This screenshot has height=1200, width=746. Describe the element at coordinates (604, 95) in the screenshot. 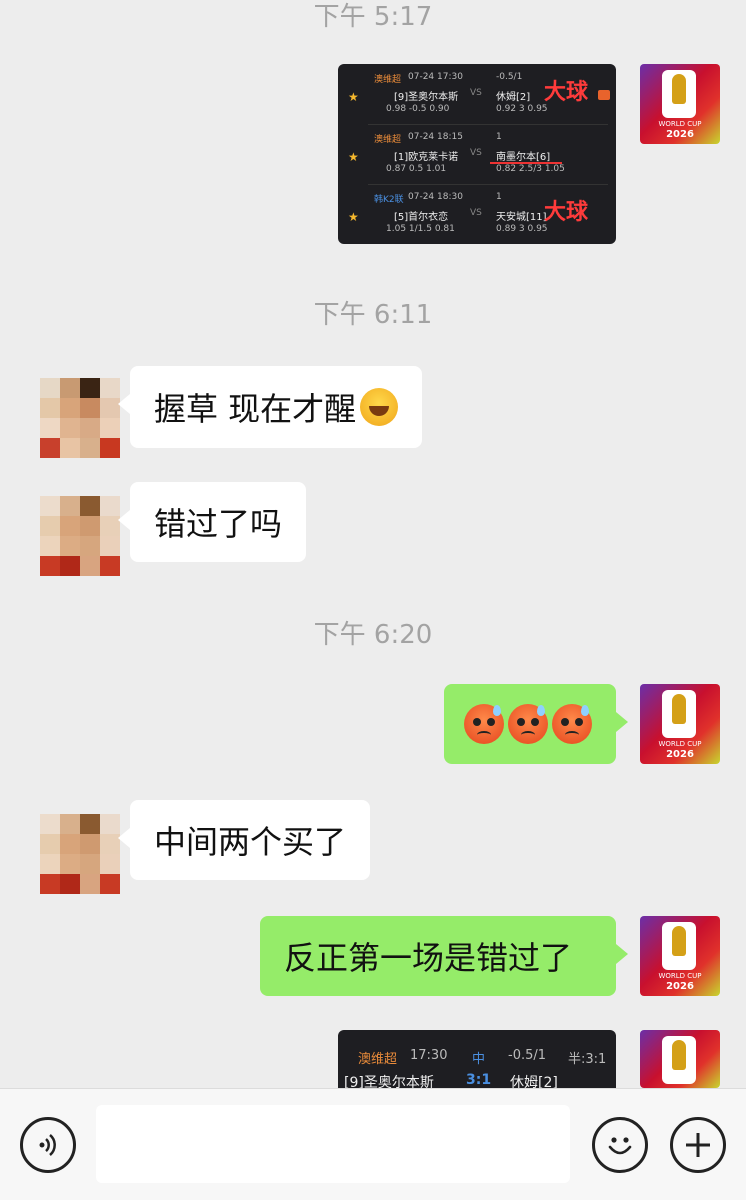

I see `tag-icon` at that location.